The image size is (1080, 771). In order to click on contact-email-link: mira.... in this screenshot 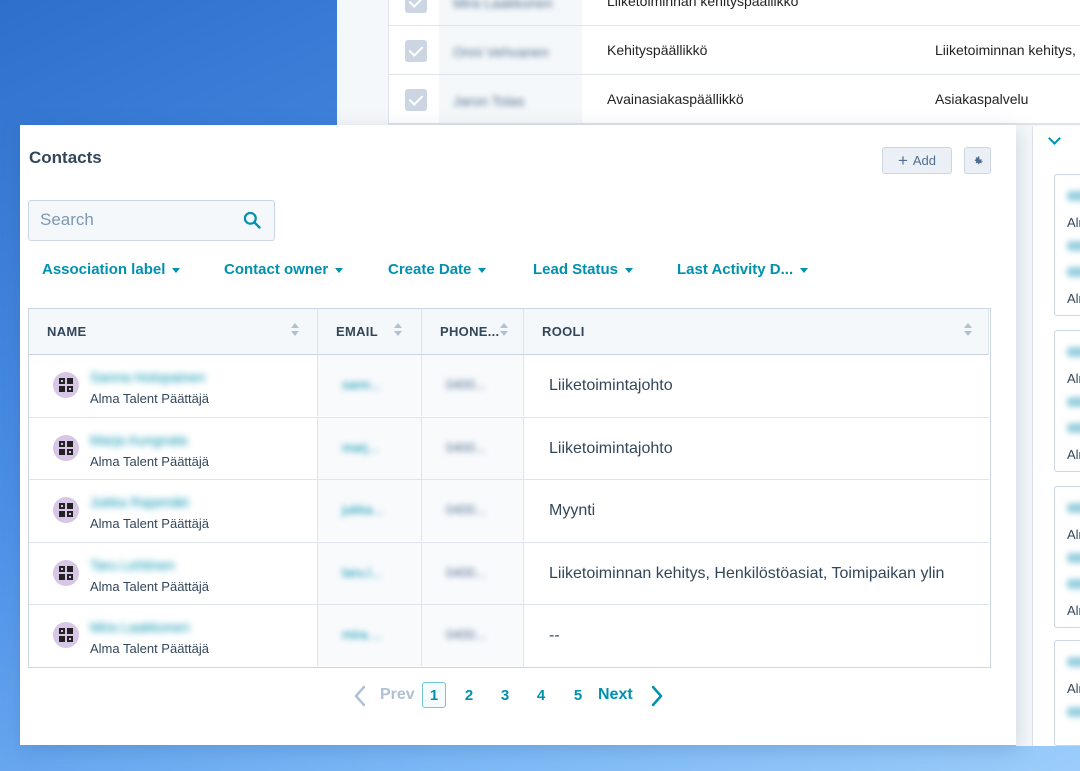, I will do `click(362, 634)`.